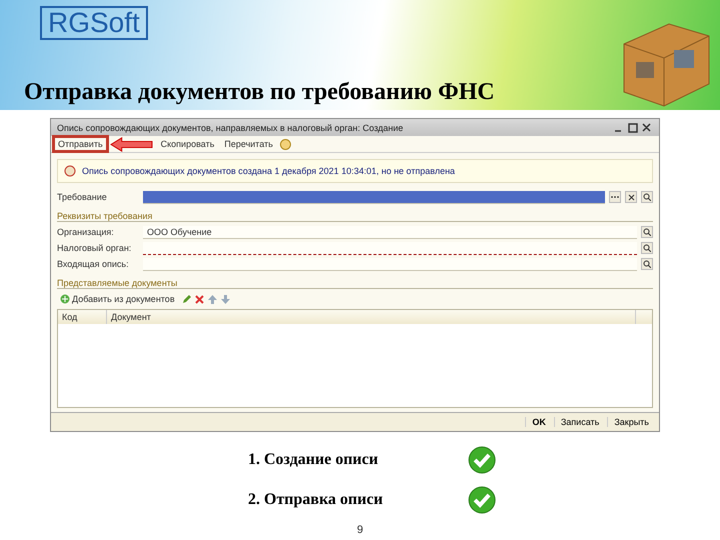 The image size is (720, 540). Describe the element at coordinates (65, 299) in the screenshot. I see `plus-icon` at that location.